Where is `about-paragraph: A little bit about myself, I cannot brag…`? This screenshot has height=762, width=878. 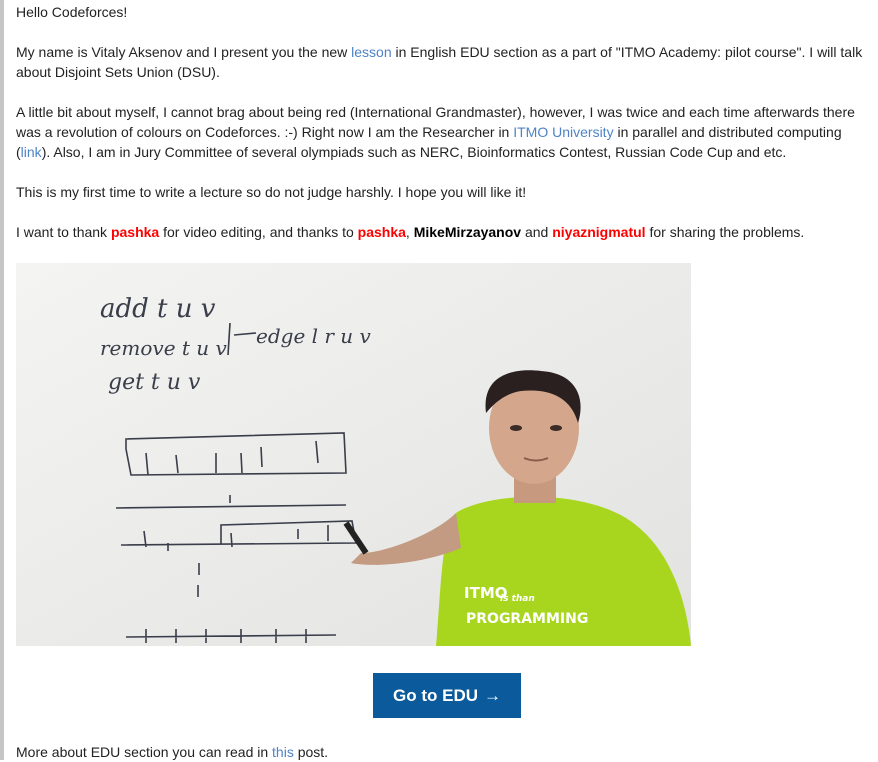
about-paragraph: A little bit about myself, I cannot brag… is located at coordinates (447, 132).